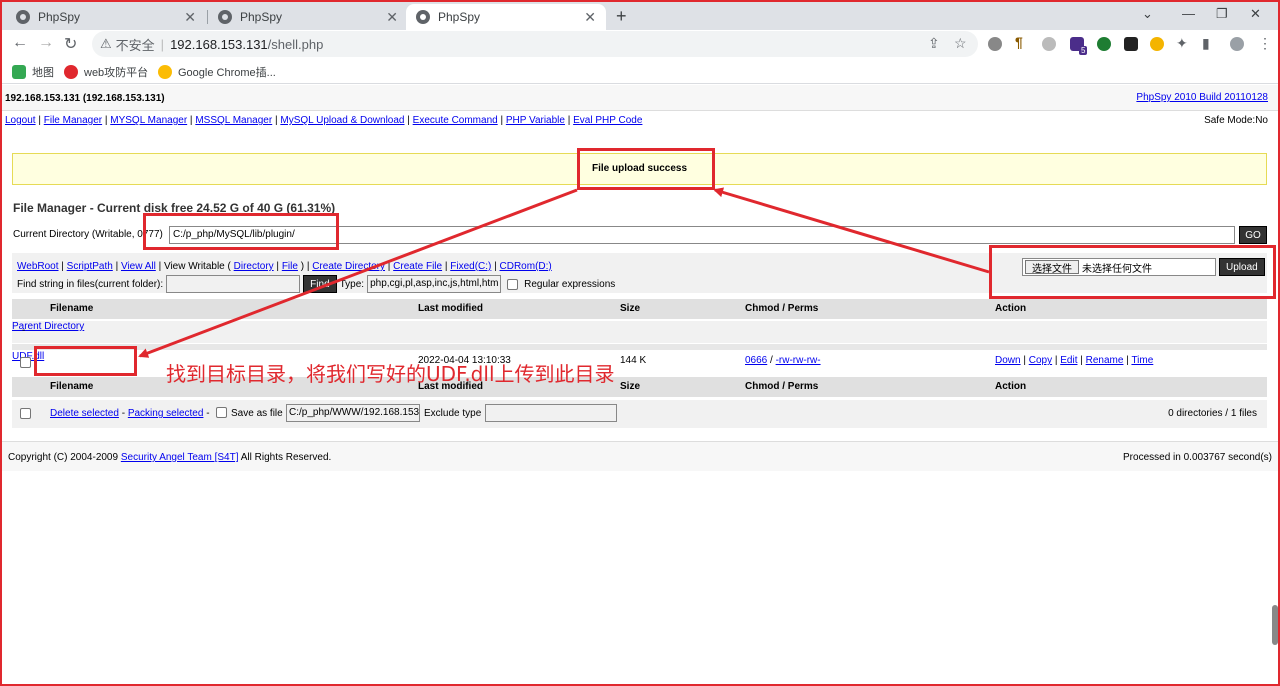 This screenshot has width=1280, height=686. Describe the element at coordinates (1212, 413) in the screenshot. I see `dir-file-summary: 0 directories / 1 files` at that location.